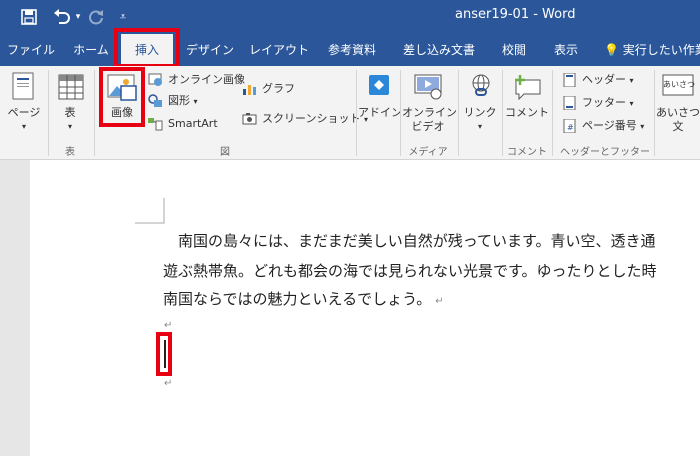 The height and width of the screenshot is (456, 700). Describe the element at coordinates (679, 84) in the screenshot. I see `greeting-icon-text: あいさつ` at that location.